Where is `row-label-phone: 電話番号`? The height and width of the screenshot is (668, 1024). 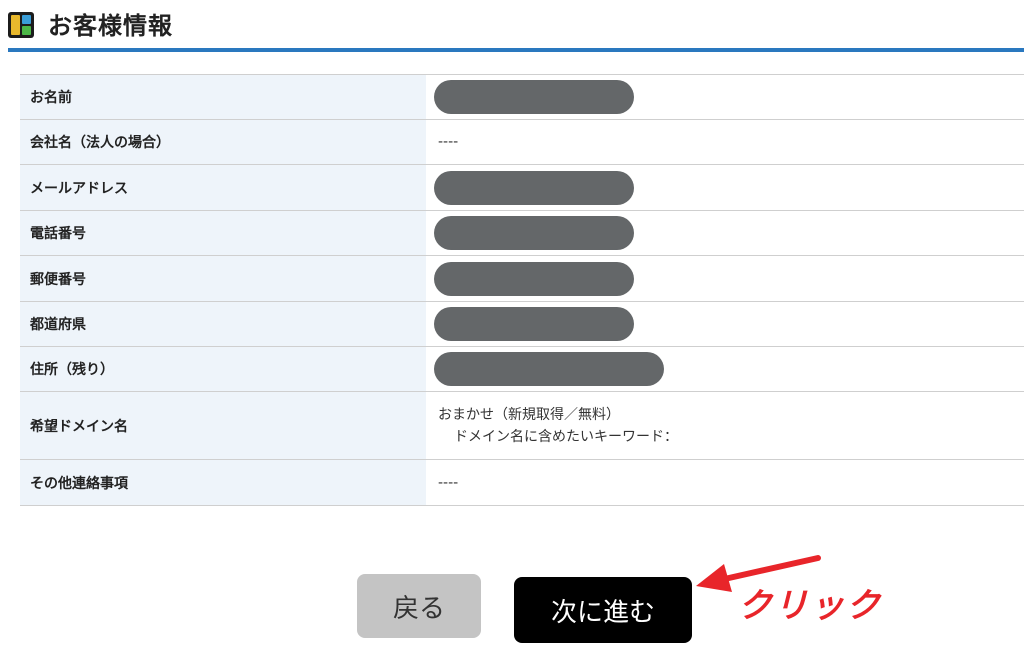 row-label-phone: 電話番号 is located at coordinates (223, 233).